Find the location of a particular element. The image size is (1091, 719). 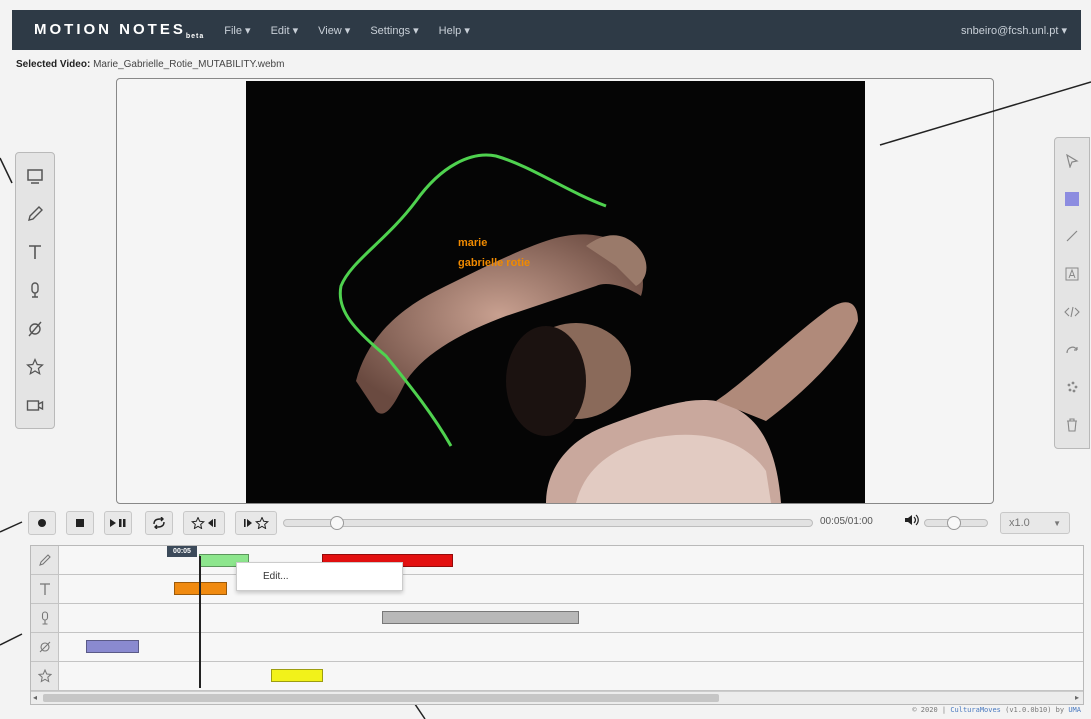

text-box-icon is located at coordinates (1072, 274).